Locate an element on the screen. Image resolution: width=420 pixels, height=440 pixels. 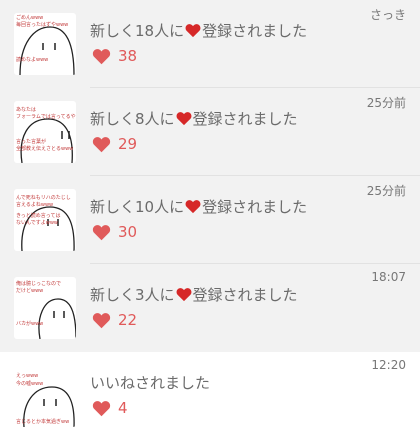
thumbnail-caption: 言った言葉が is located at coordinates (31, 142).